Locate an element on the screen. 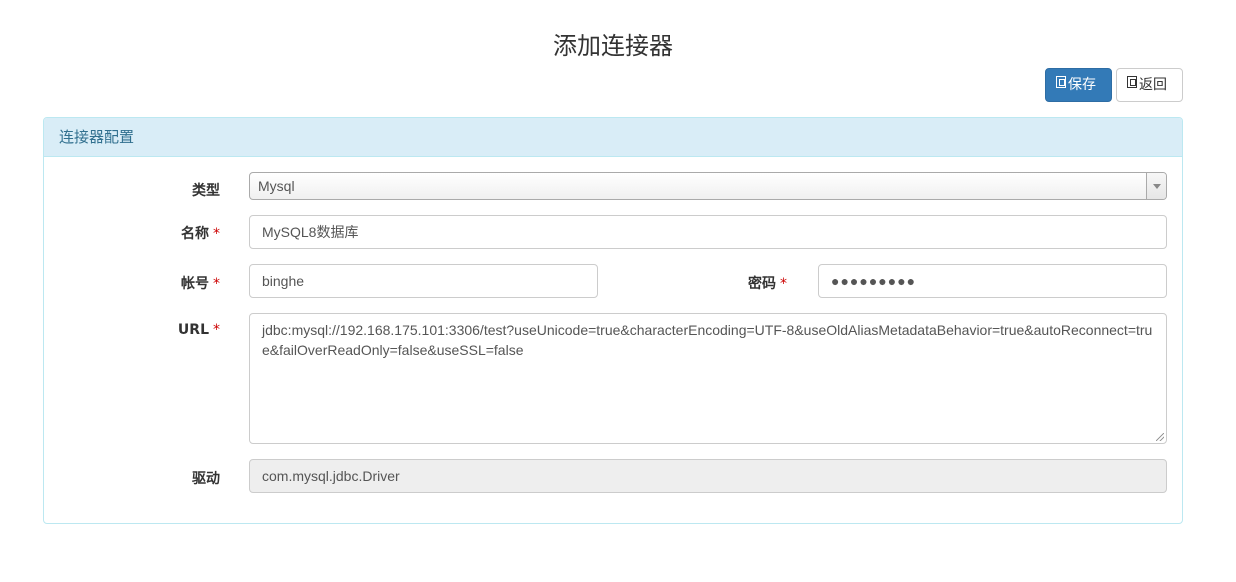 This screenshot has width=1236, height=582. url-label-text: URL is located at coordinates (193, 330).